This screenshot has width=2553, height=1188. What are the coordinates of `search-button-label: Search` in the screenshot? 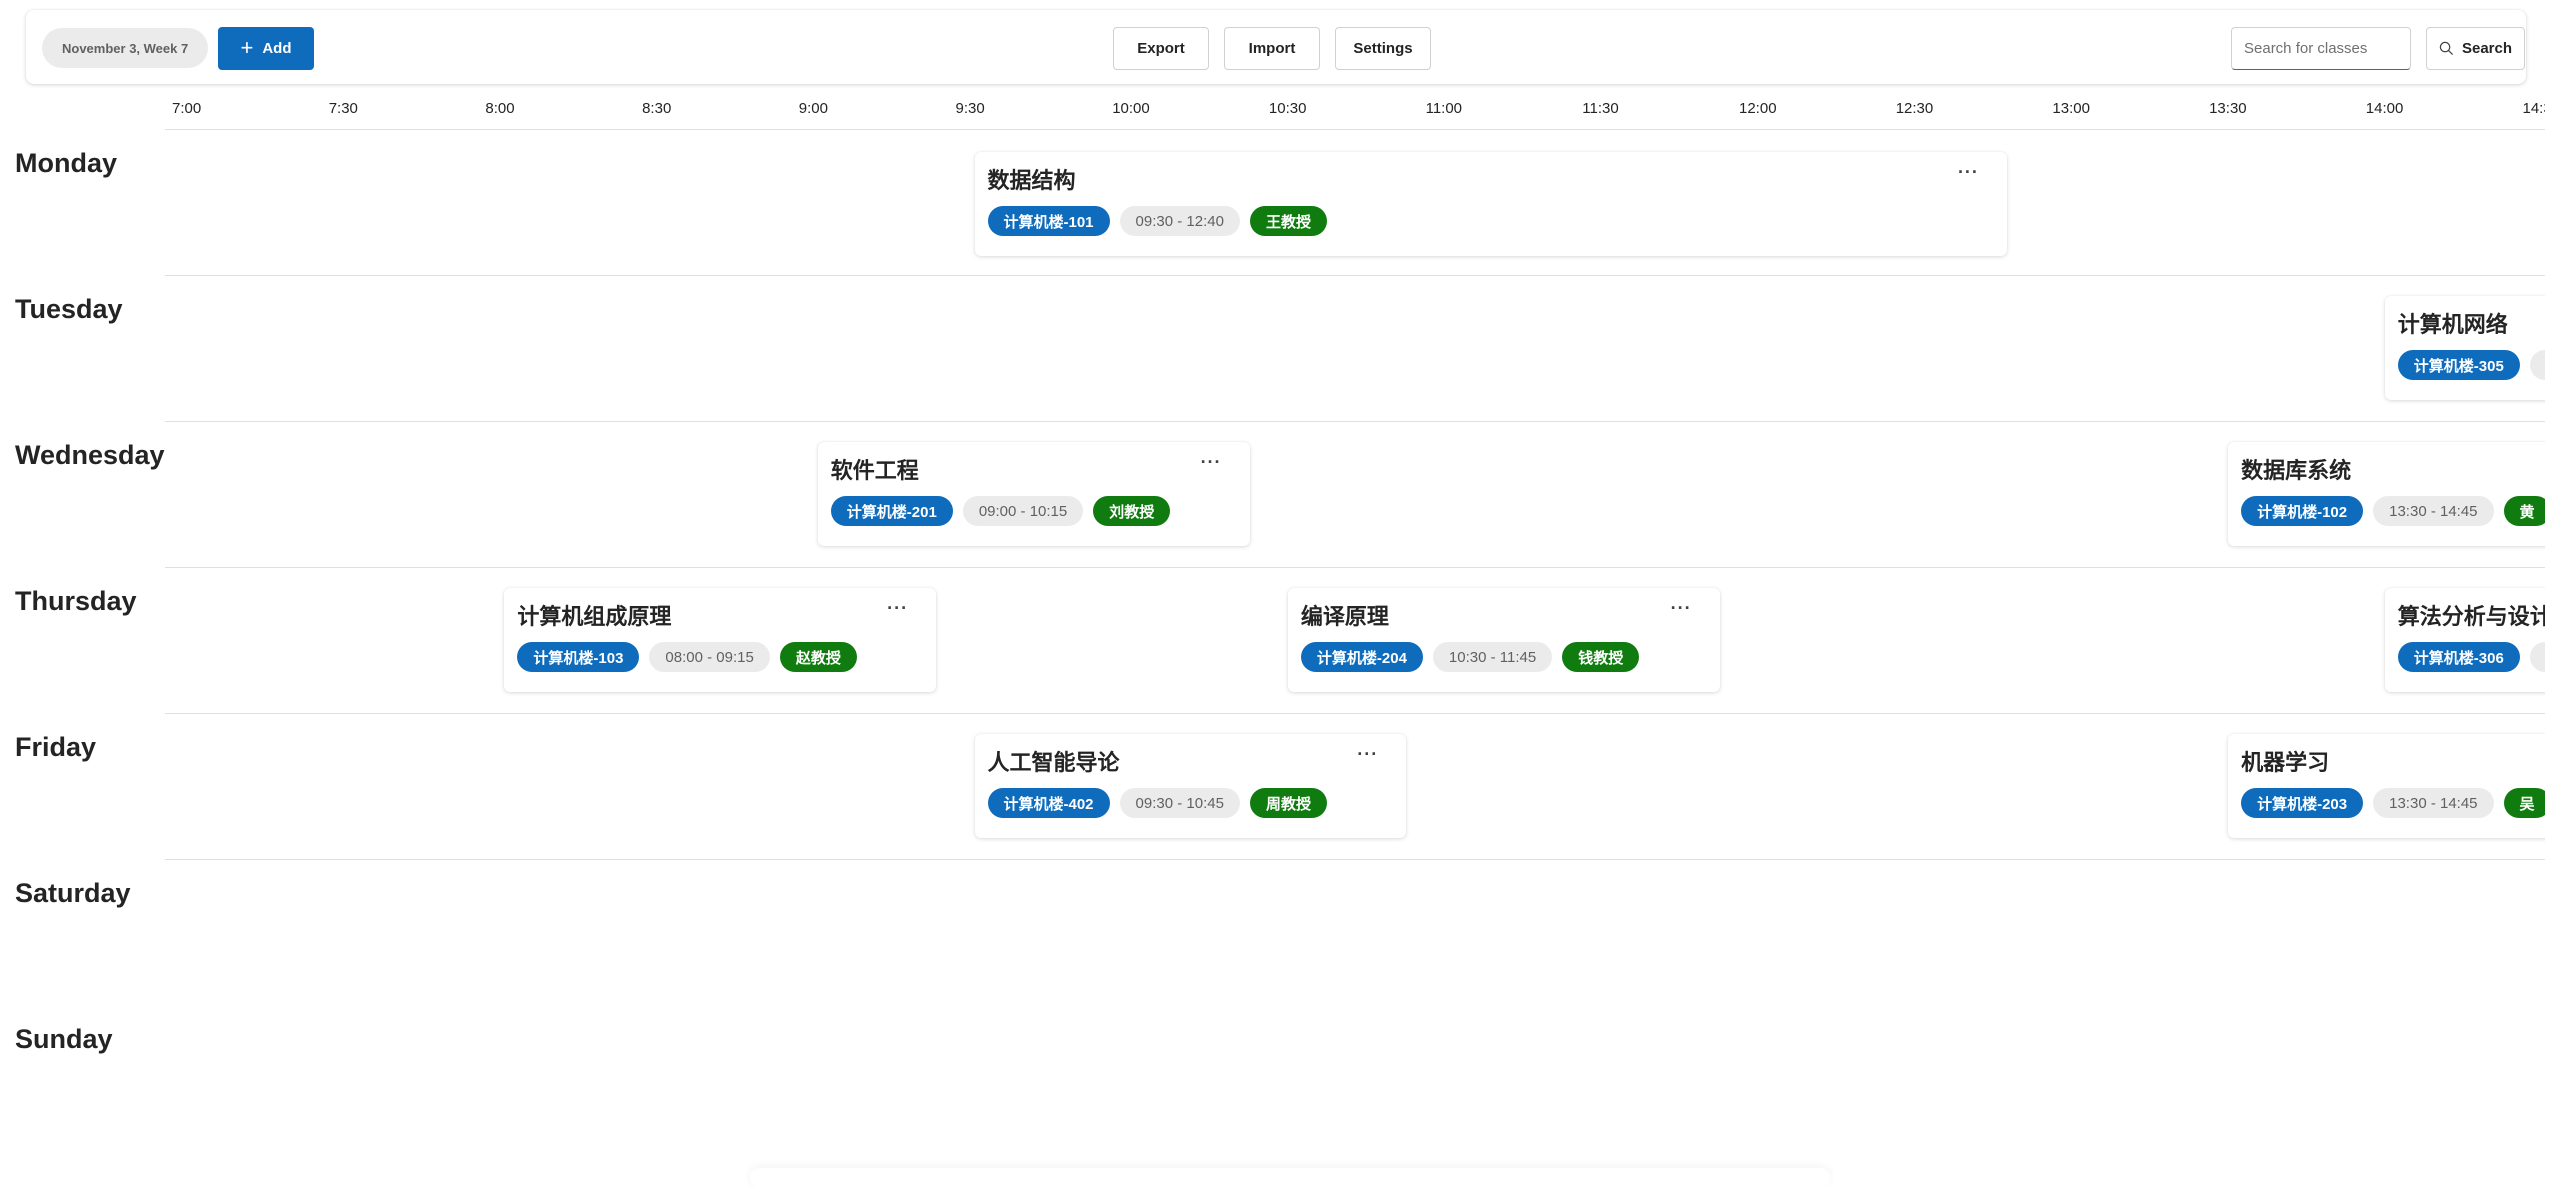 It's located at (2487, 48).